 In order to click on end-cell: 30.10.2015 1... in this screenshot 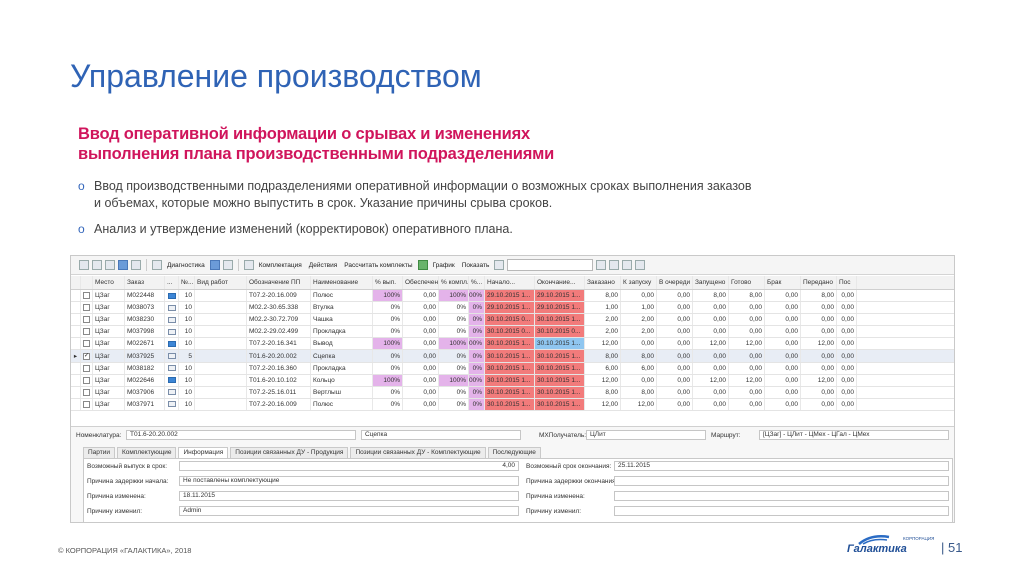, I will do `click(560, 380)`.